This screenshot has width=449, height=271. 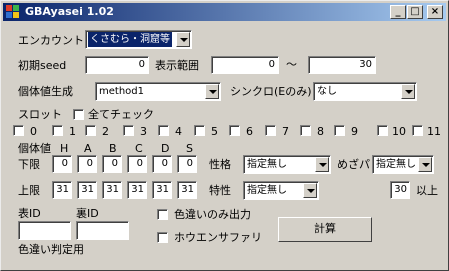 What do you see at coordinates (189, 148) in the screenshot?
I see `stat-s-label: S` at bounding box center [189, 148].